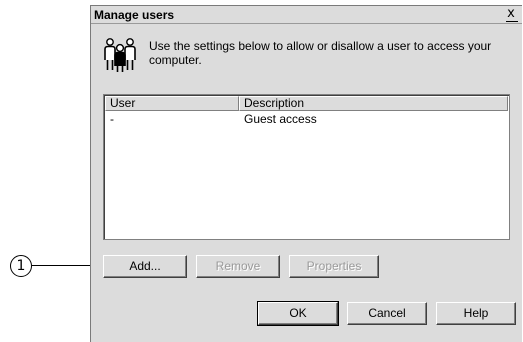  I want to click on users-icon, so click(120, 55).